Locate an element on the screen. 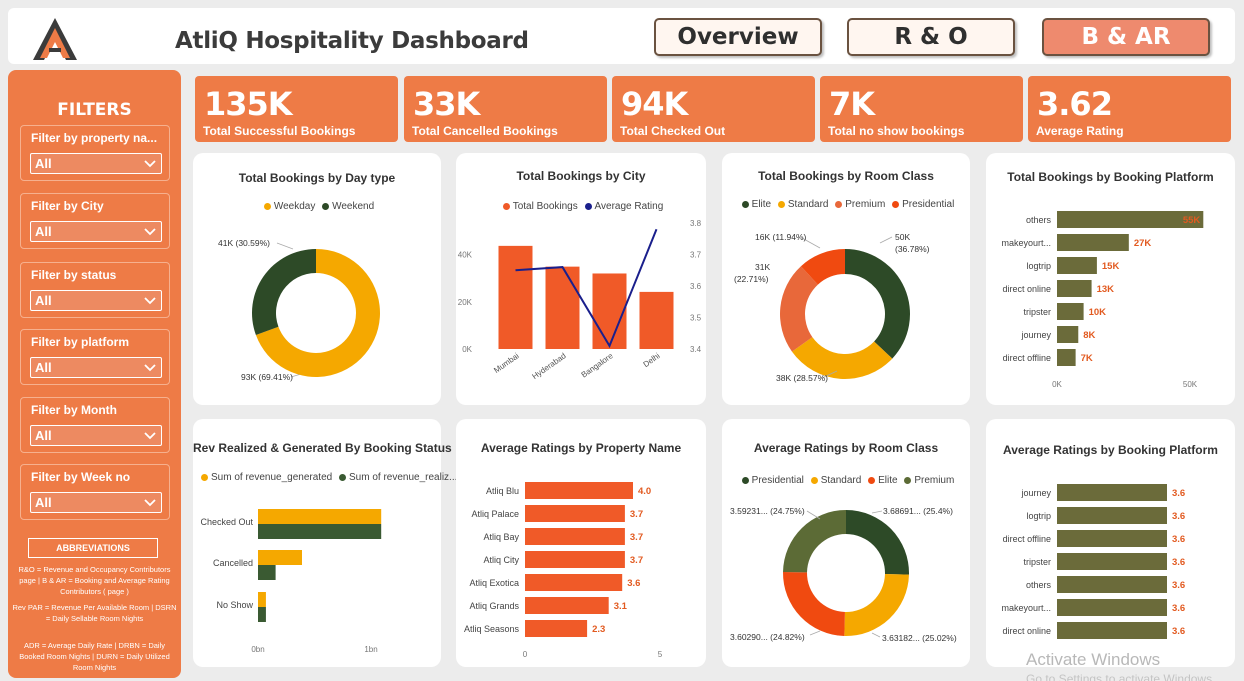 This screenshot has height=681, width=1244. category-label: Checked Out is located at coordinates (226, 522).